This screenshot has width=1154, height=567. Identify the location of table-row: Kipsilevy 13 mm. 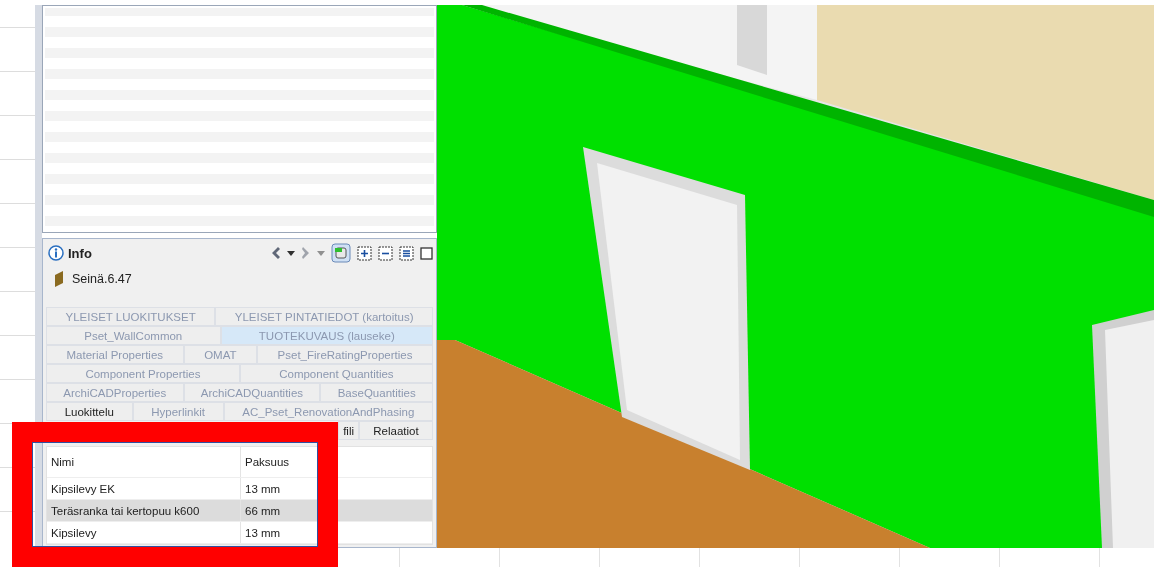
(239, 533).